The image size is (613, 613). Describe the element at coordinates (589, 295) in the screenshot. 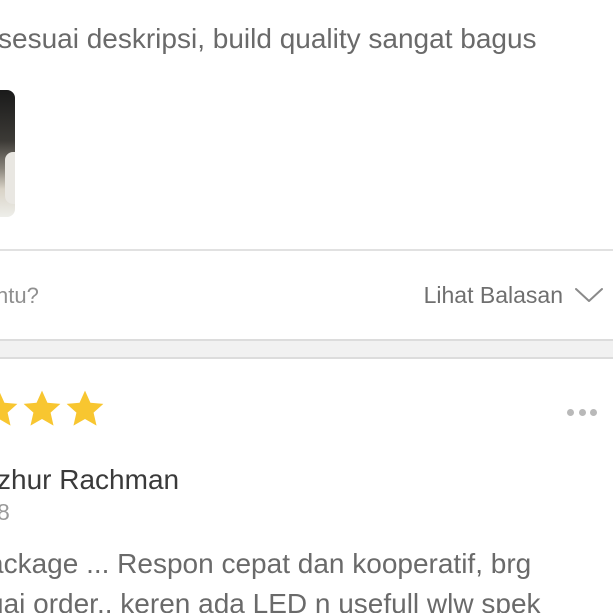

I see `chevron-down-icon` at that location.